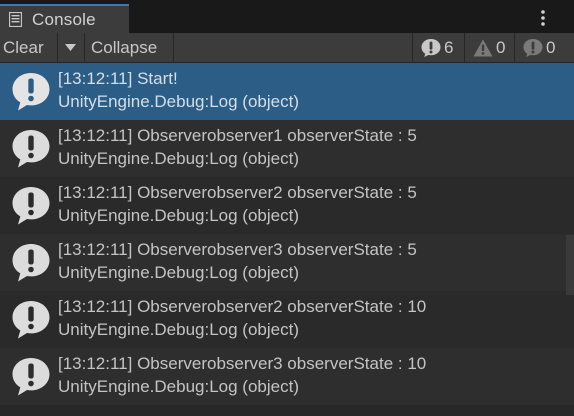 This screenshot has width=574, height=416. What do you see at coordinates (287, 48) in the screenshot?
I see `console-toolbar: Clear Collapse 6 0 0` at bounding box center [287, 48].